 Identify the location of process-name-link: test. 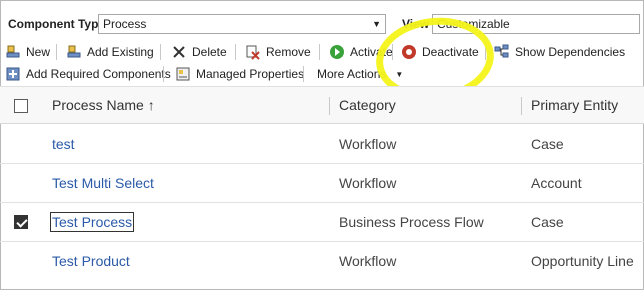
(63, 144).